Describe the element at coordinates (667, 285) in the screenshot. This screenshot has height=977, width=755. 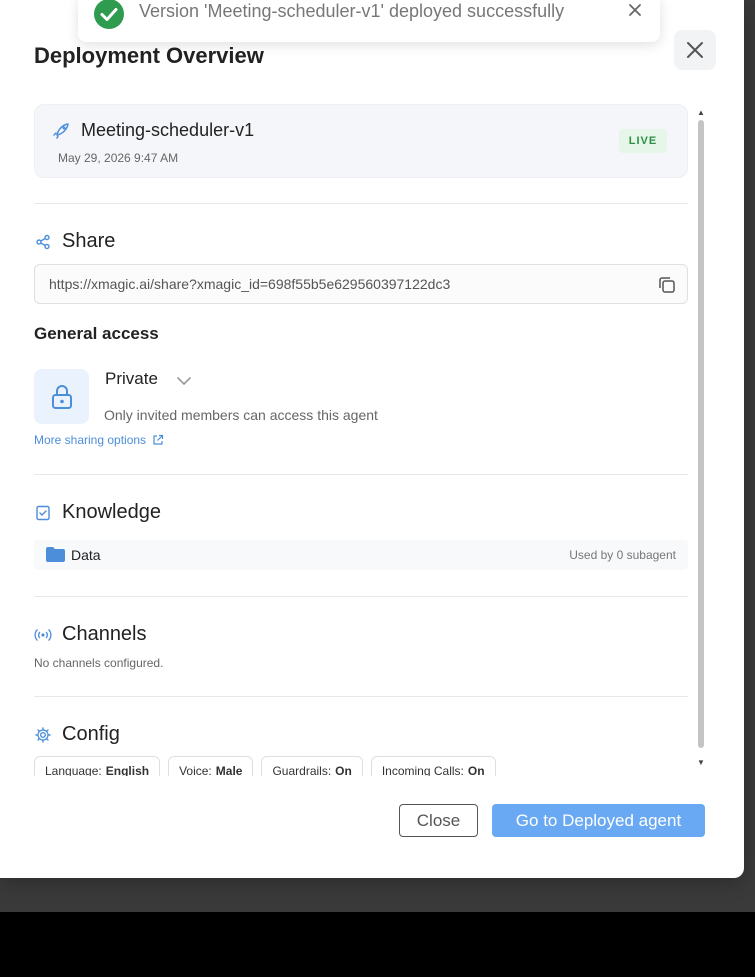
I see `copy-icon` at that location.